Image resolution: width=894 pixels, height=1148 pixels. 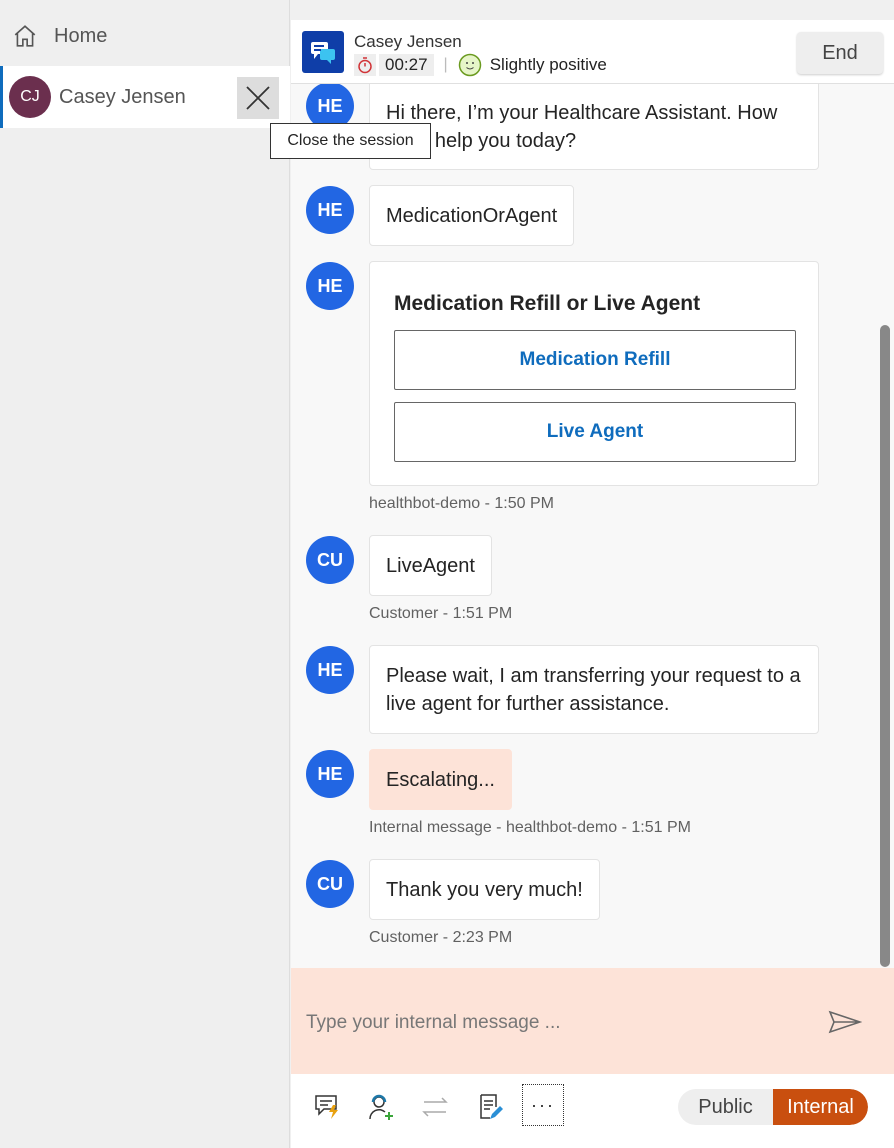 I want to click on live-agent-button: Live Agent, so click(x=595, y=432).